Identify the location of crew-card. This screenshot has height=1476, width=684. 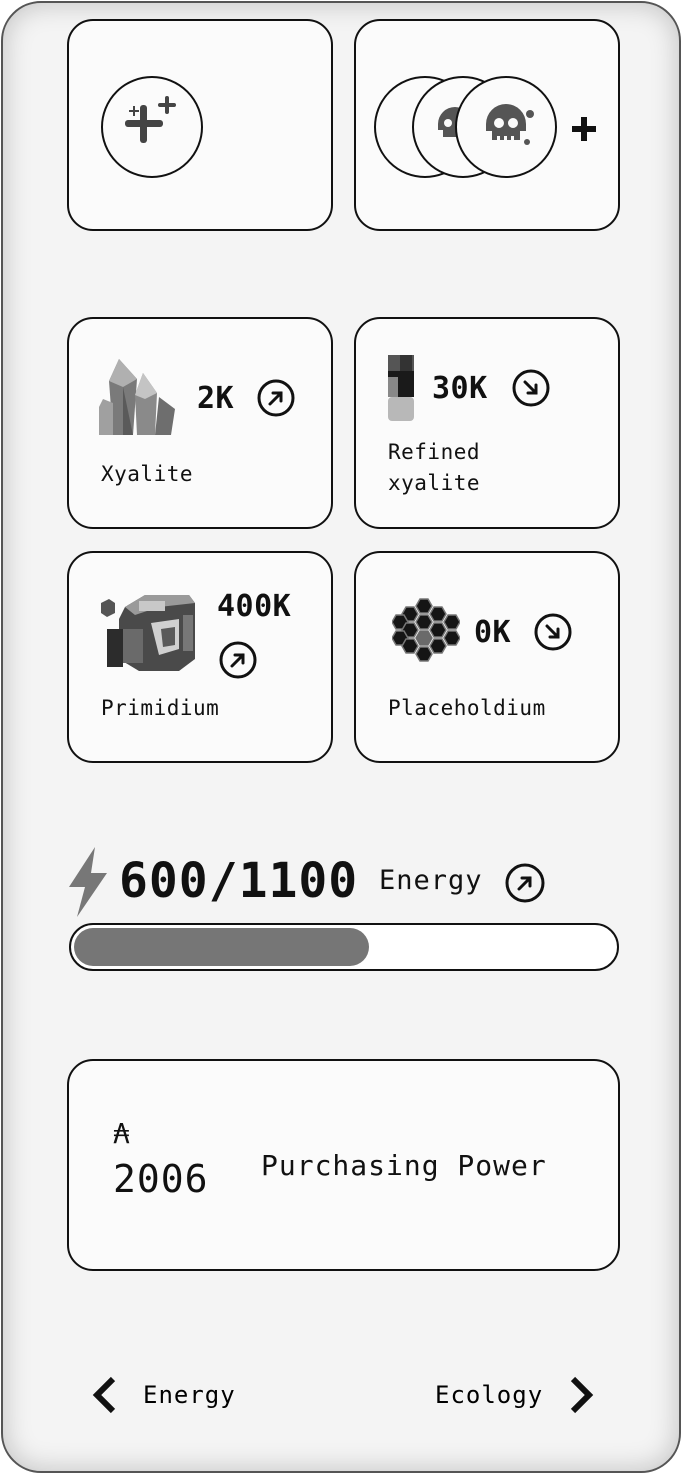
(487, 125).